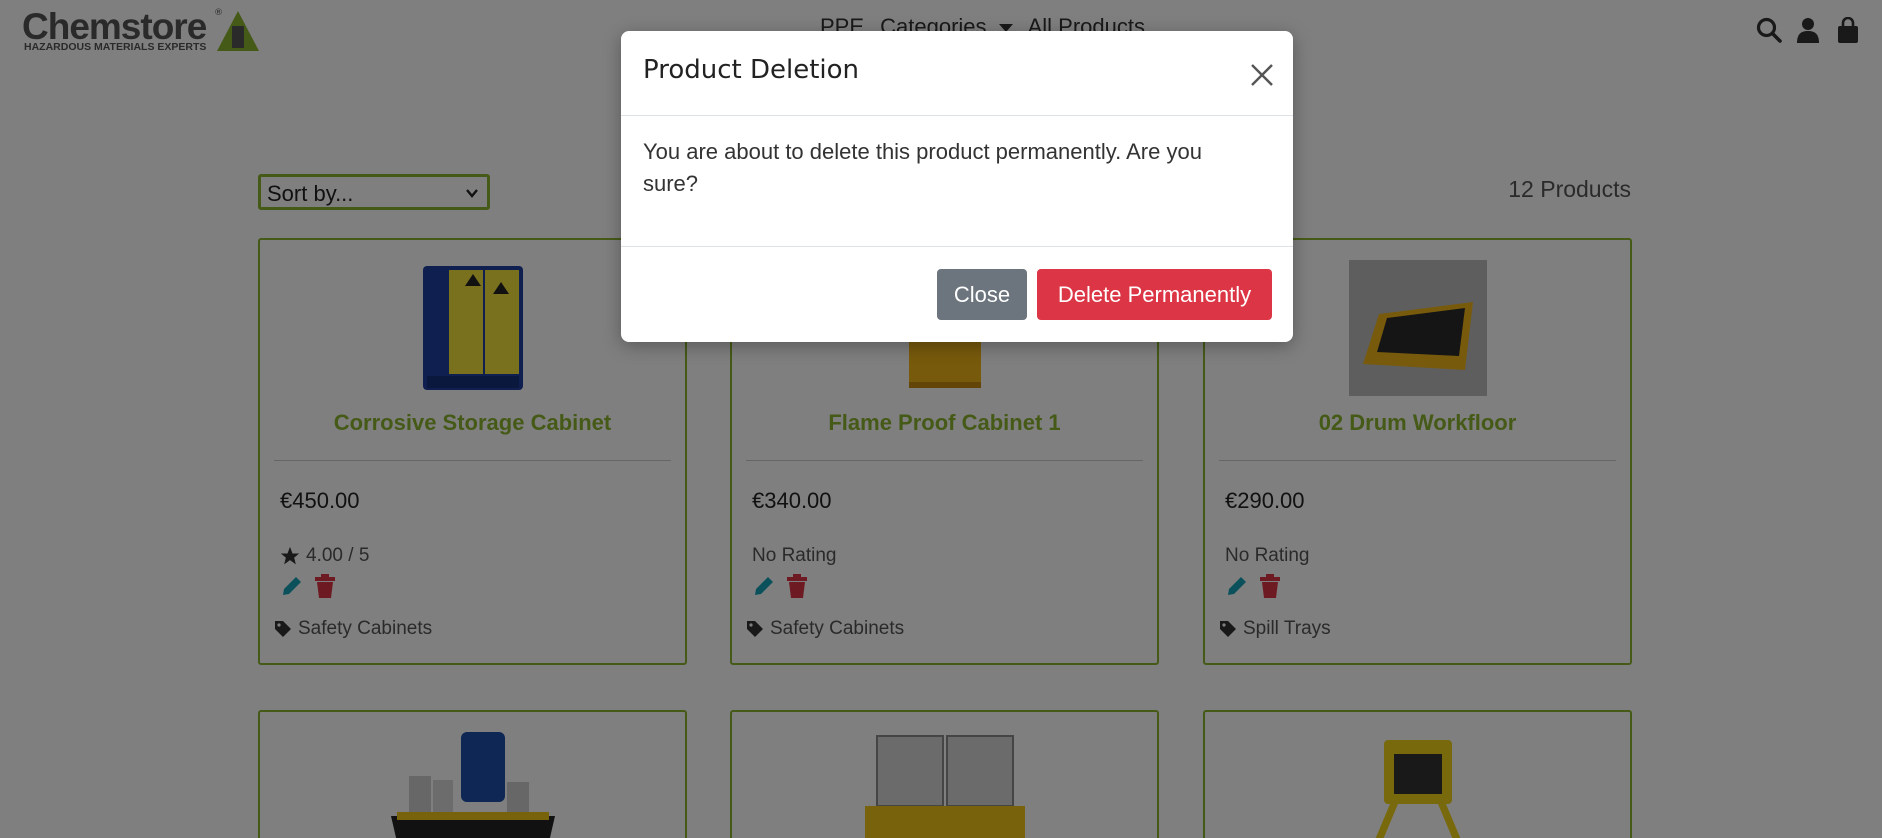  What do you see at coordinates (982, 294) in the screenshot?
I see `close-button: Close` at bounding box center [982, 294].